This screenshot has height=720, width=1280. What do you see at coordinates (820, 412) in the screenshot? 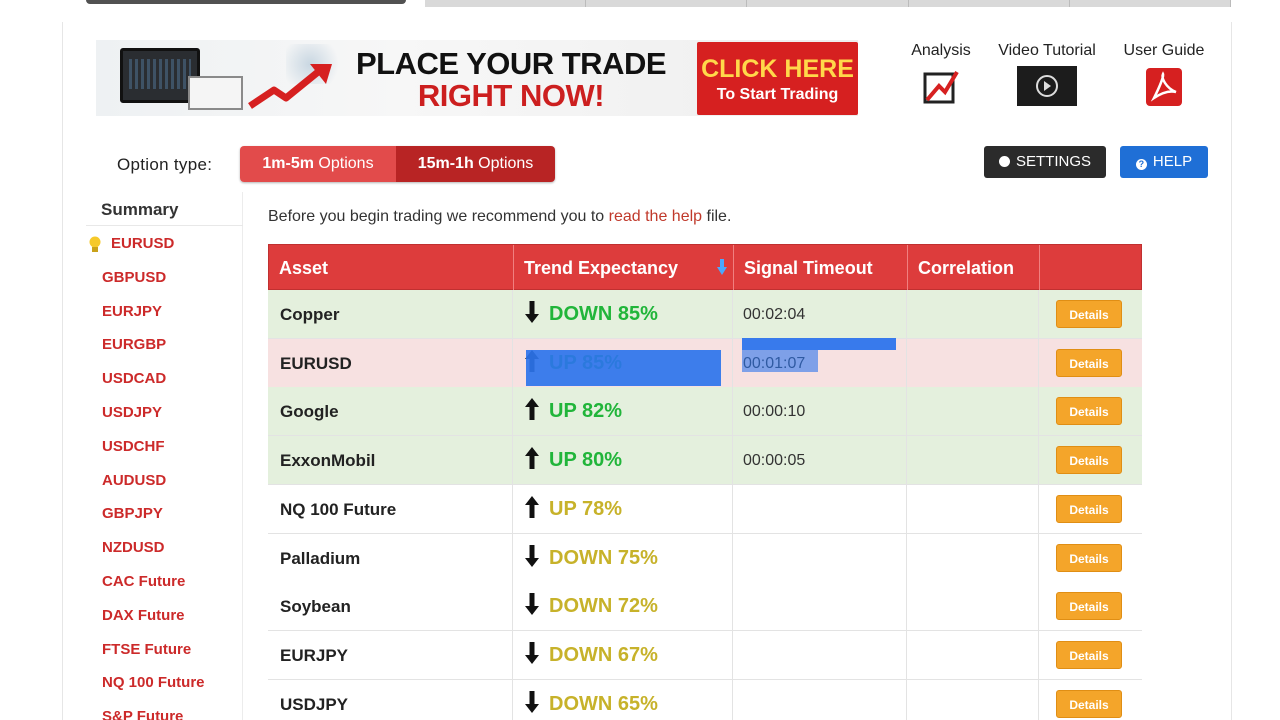
I see `signal-timeout: 00:00:10` at bounding box center [820, 412].